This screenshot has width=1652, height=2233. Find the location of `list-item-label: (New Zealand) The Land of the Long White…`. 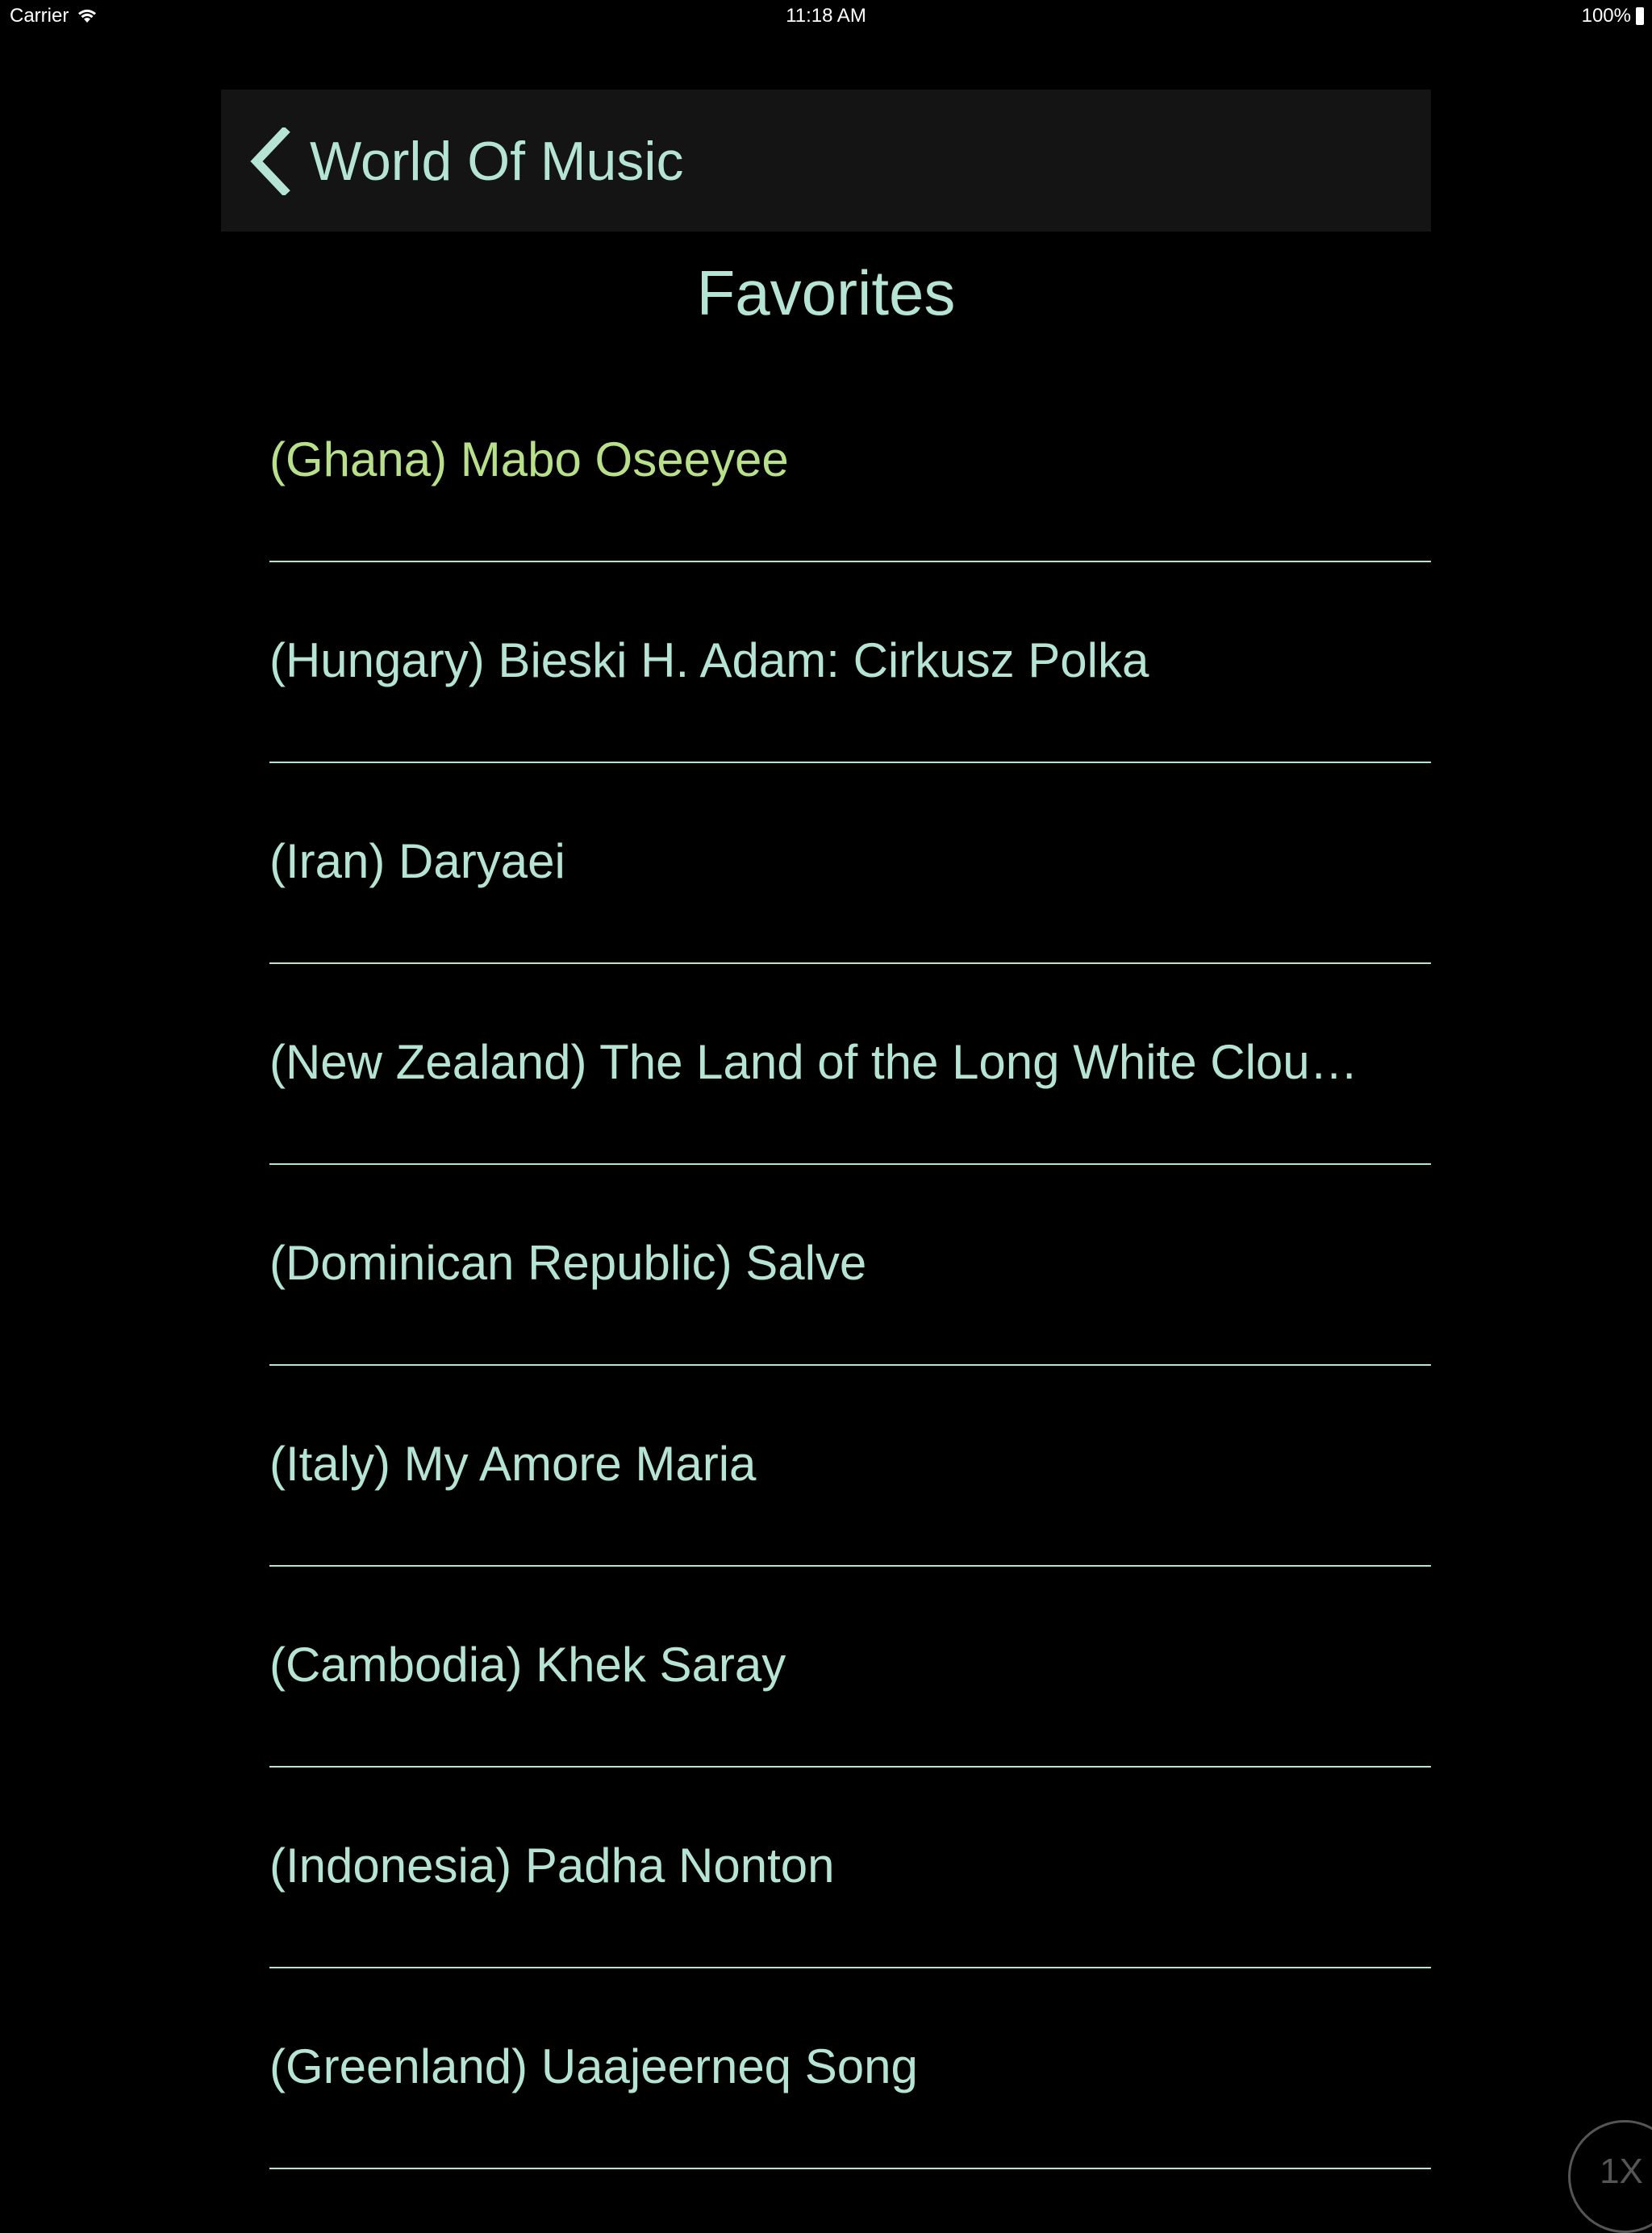

list-item-label: (New Zealand) The Land of the Long White… is located at coordinates (813, 1062).